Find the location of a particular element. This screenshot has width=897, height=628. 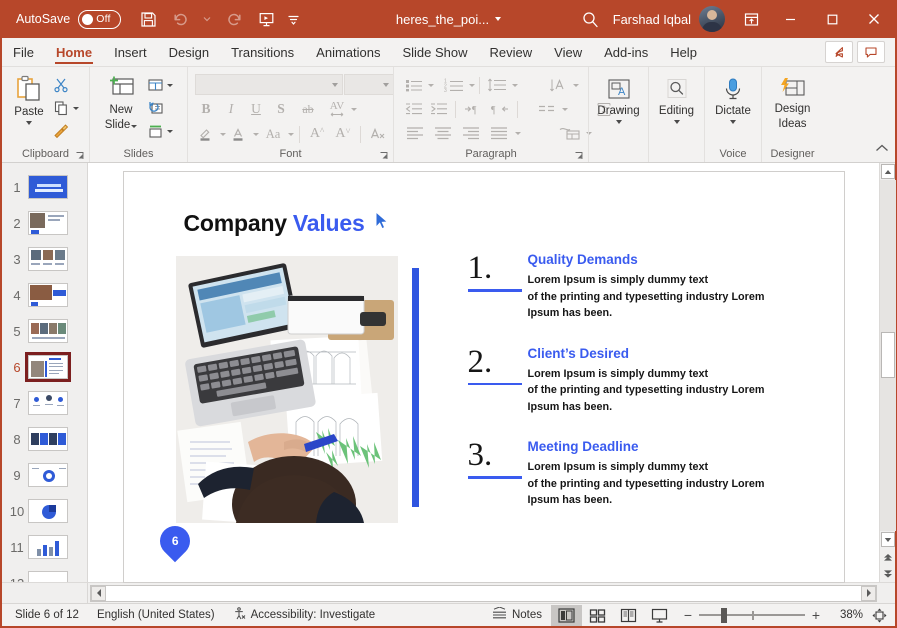

zoom-out-button: − is located at coordinates (688, 615).